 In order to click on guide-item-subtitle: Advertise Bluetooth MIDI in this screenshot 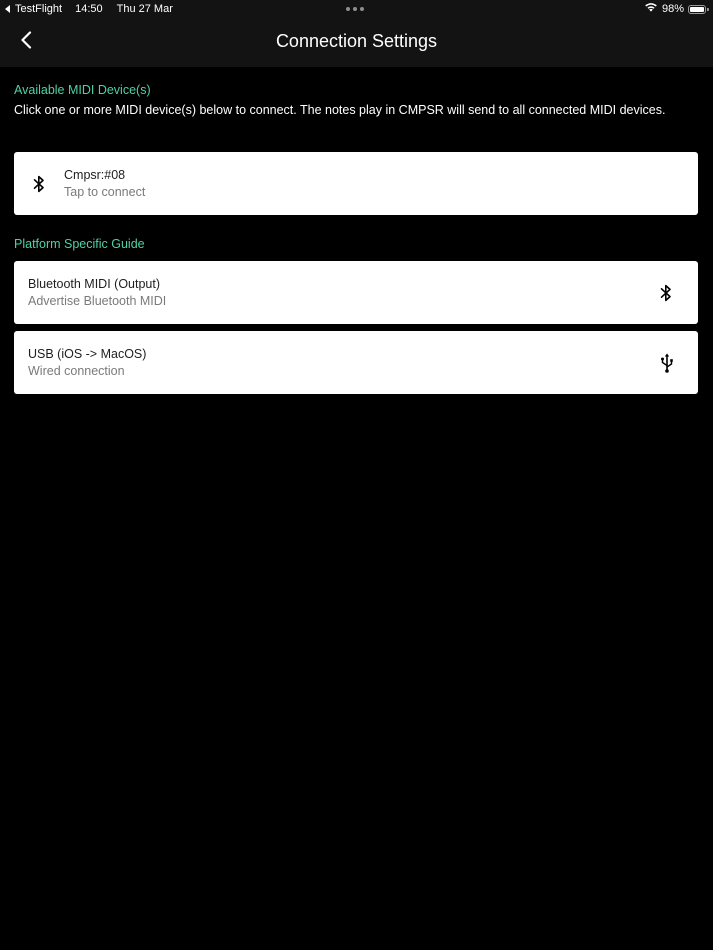, I will do `click(97, 301)`.